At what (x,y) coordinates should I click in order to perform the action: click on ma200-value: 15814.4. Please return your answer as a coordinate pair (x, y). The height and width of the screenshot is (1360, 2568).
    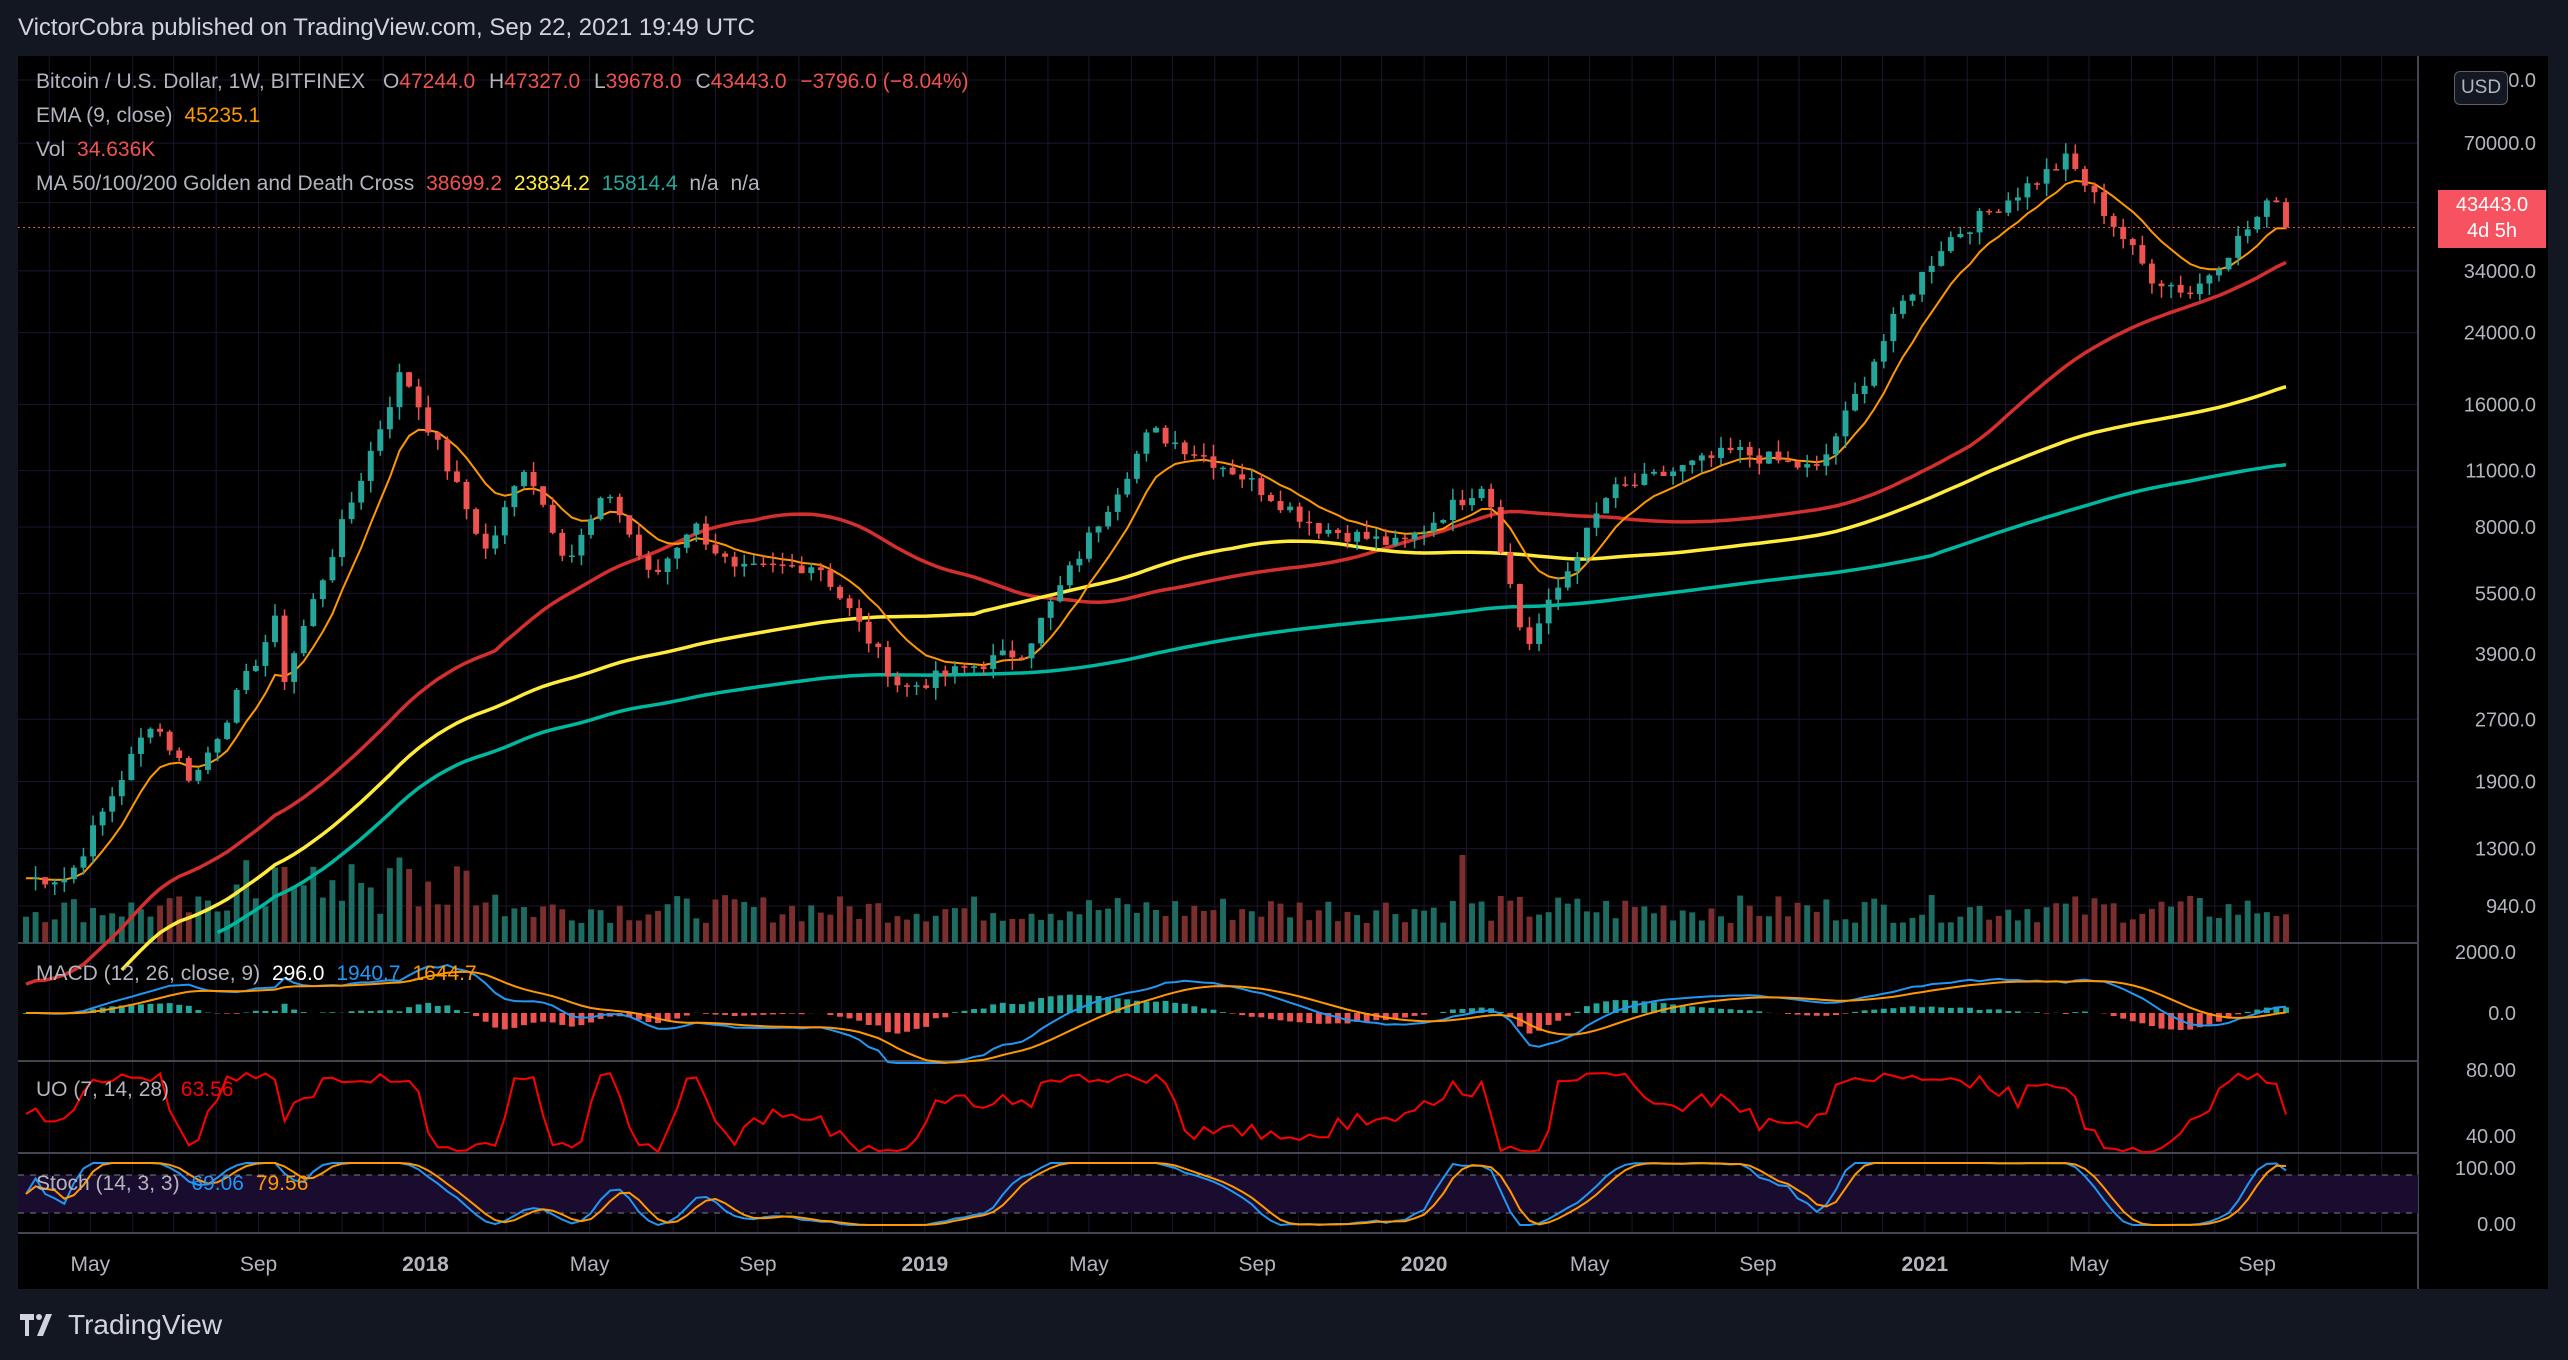
    Looking at the image, I should click on (639, 183).